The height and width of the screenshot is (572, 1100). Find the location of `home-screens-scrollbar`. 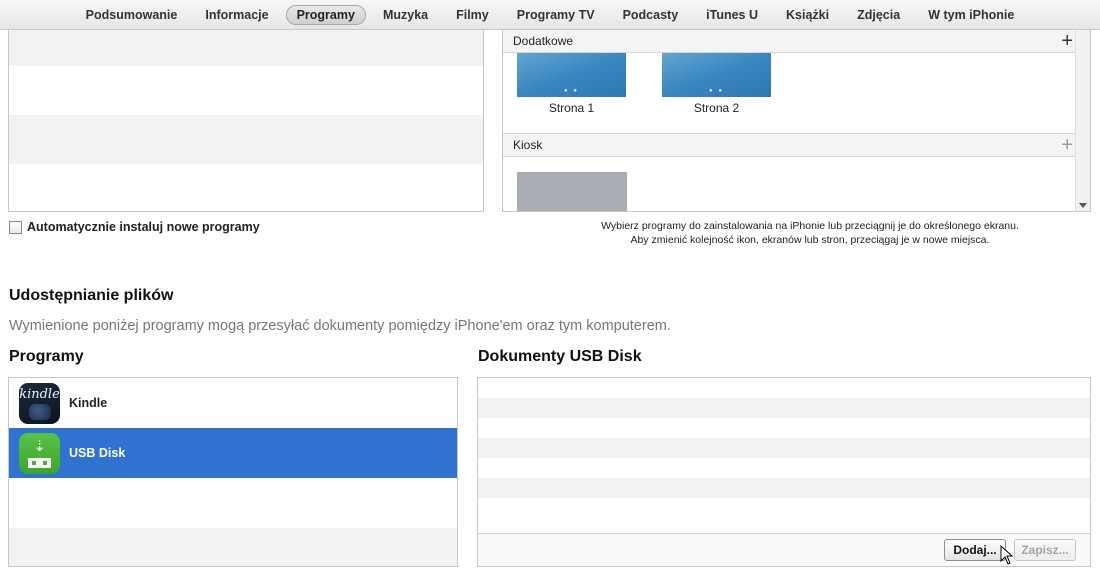

home-screens-scrollbar is located at coordinates (1082, 120).